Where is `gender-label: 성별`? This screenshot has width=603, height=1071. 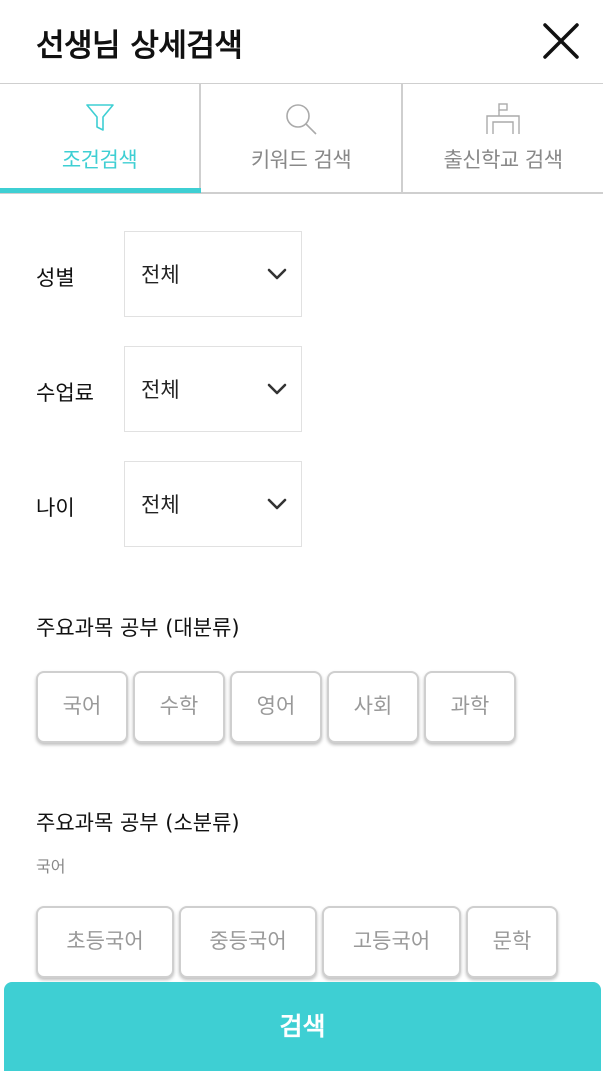 gender-label: 성별 is located at coordinates (55, 278).